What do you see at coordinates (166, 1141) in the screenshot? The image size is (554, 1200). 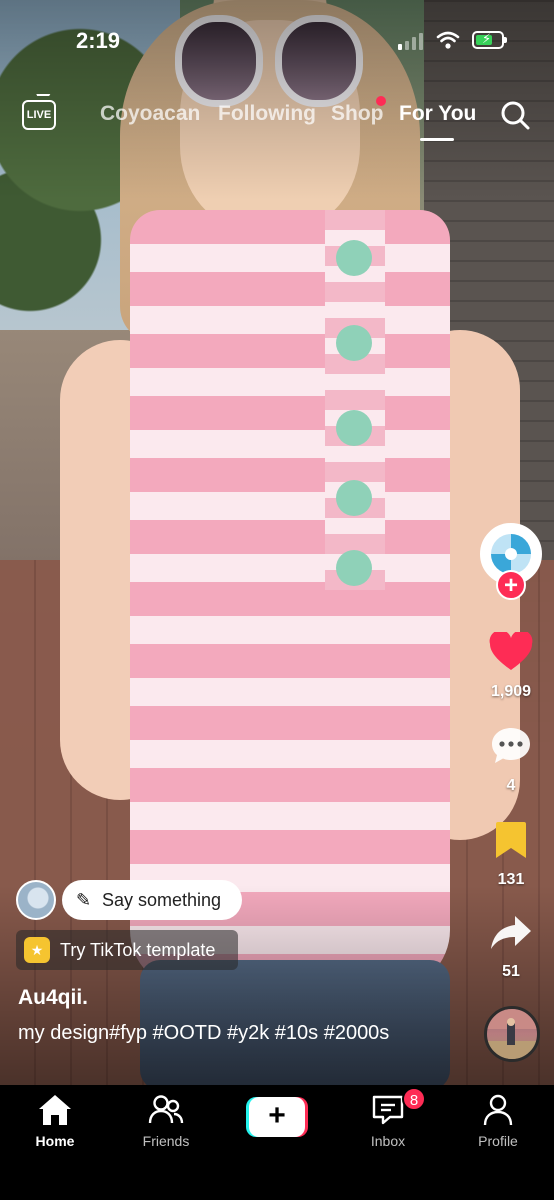 I see `nav-friends-label: Friends` at bounding box center [166, 1141].